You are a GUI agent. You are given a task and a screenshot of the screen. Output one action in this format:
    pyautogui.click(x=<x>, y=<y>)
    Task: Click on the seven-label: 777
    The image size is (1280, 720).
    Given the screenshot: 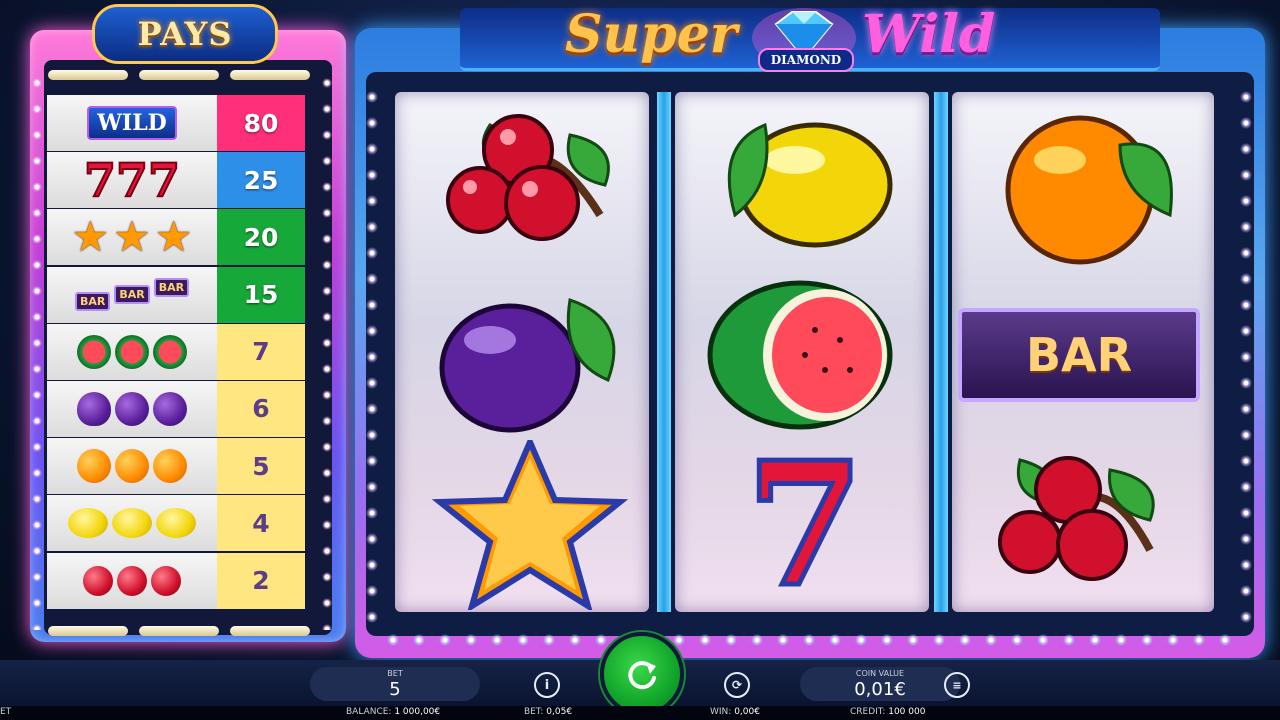 What is the action you would take?
    pyautogui.click(x=132, y=180)
    